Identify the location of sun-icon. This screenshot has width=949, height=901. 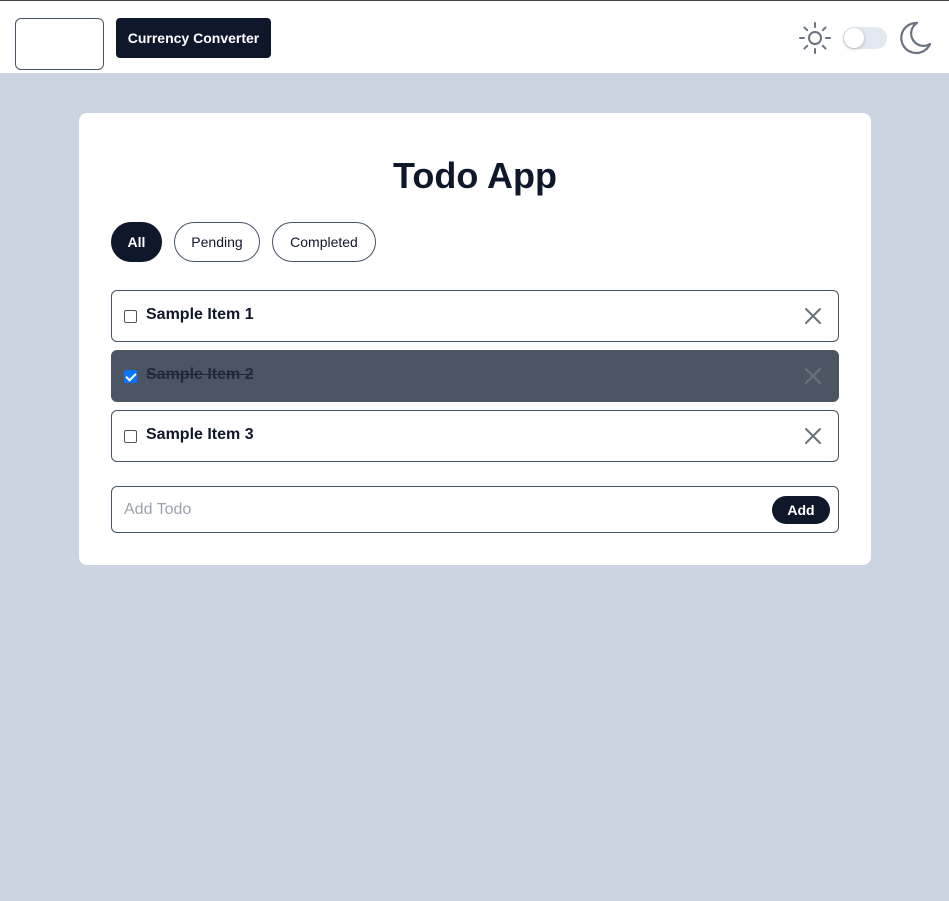
(815, 38).